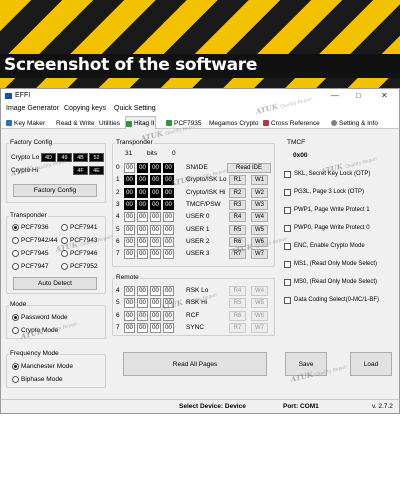 The height and width of the screenshot is (500, 400). I want to click on tab-read-write: Read & Write, so click(75, 122).